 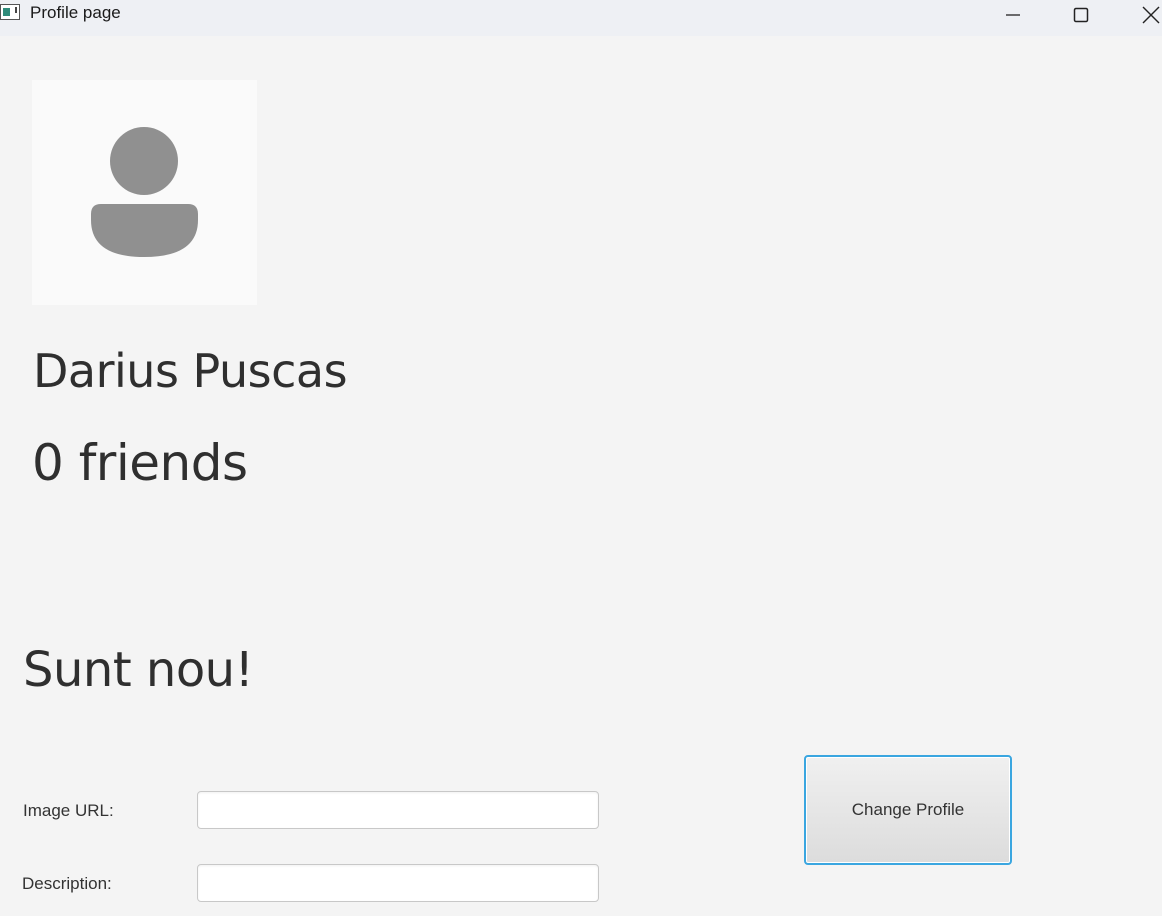 I want to click on friends-count: 0 friends, so click(x=140, y=463).